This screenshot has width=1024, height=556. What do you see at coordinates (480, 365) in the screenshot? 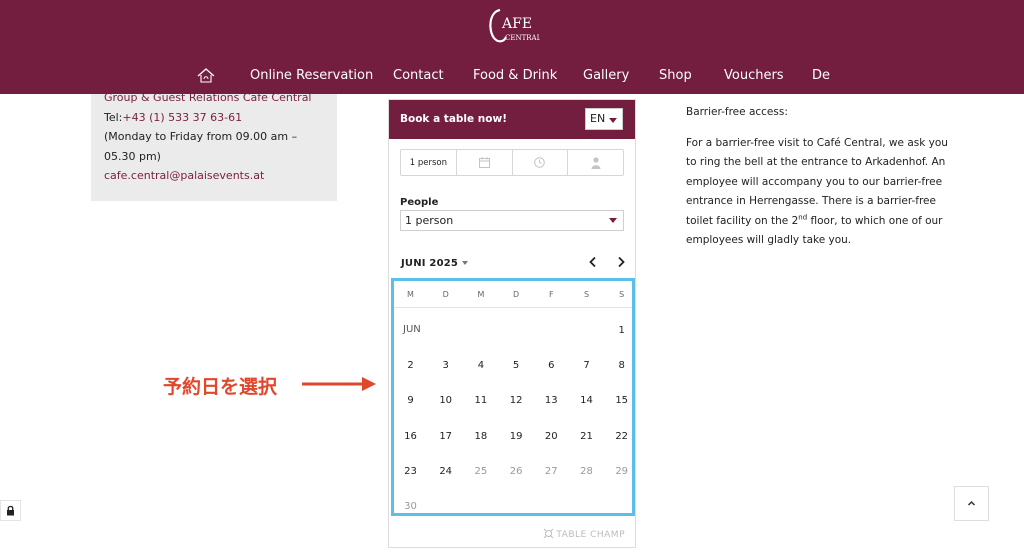
I see `calendar-day: 4` at bounding box center [480, 365].